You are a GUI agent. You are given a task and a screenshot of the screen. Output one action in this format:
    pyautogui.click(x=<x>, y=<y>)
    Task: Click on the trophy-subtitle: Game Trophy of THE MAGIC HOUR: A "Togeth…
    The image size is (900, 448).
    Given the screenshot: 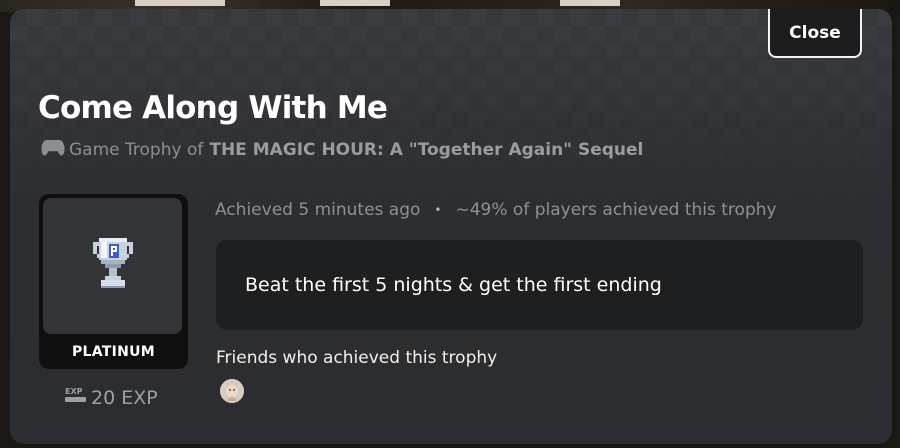 What is the action you would take?
    pyautogui.click(x=342, y=149)
    